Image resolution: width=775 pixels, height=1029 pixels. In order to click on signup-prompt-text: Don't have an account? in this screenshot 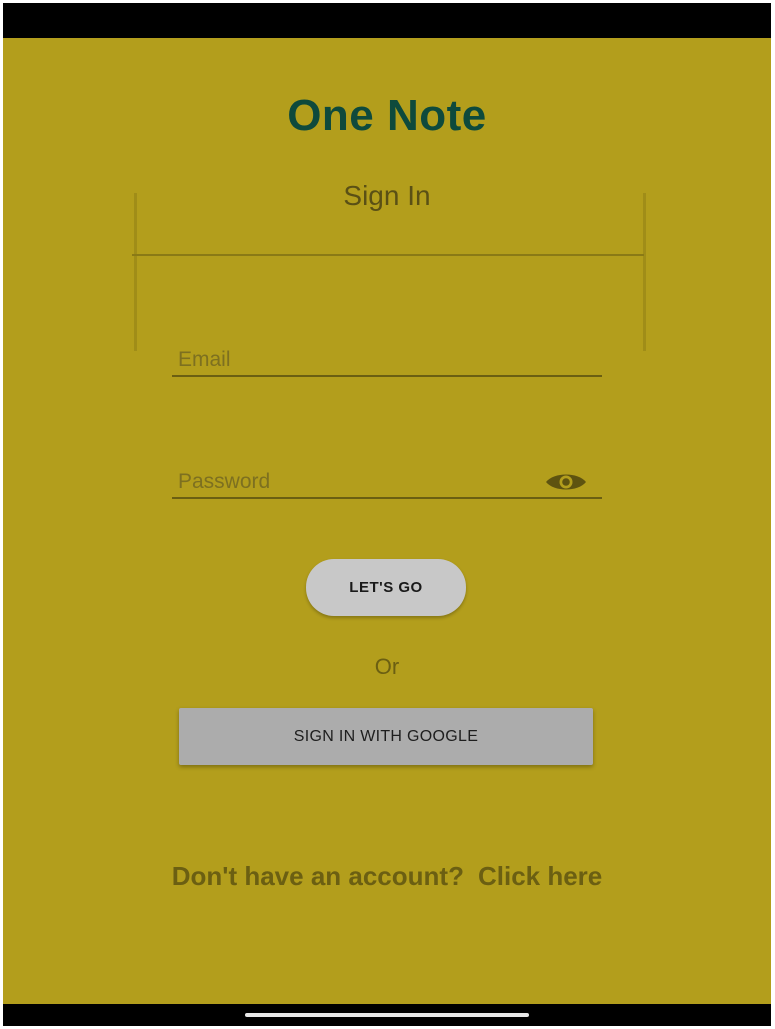, I will do `click(317, 876)`.